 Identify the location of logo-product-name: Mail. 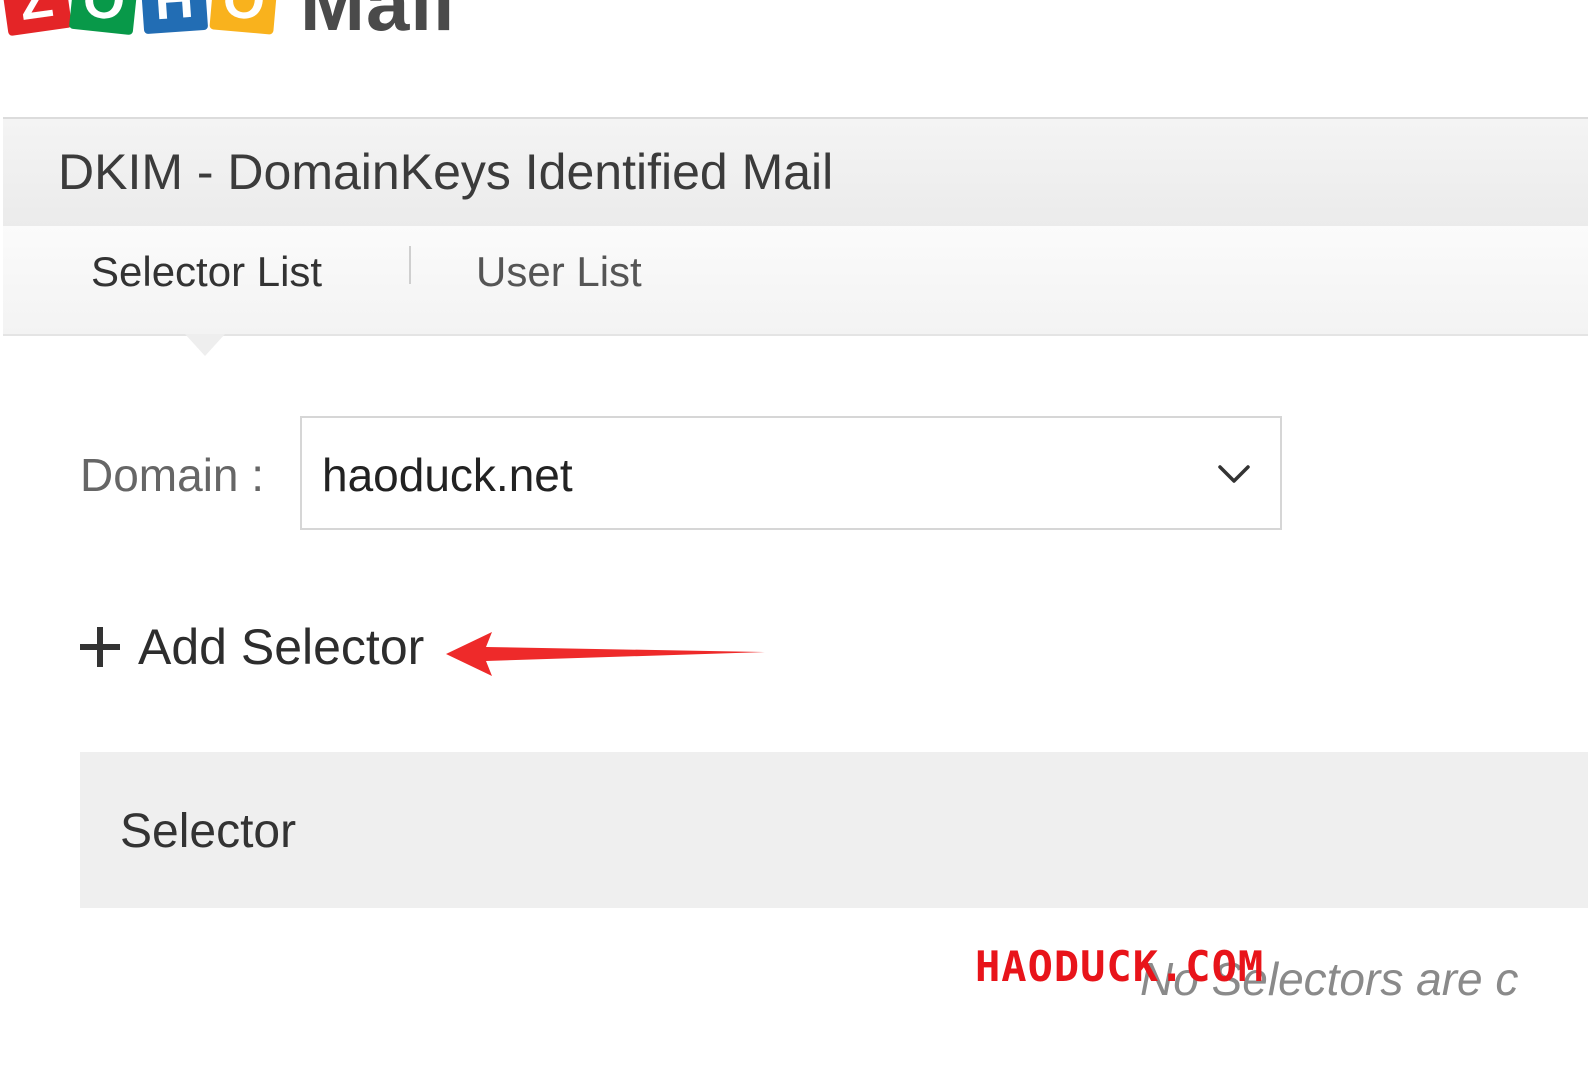
(378, 23).